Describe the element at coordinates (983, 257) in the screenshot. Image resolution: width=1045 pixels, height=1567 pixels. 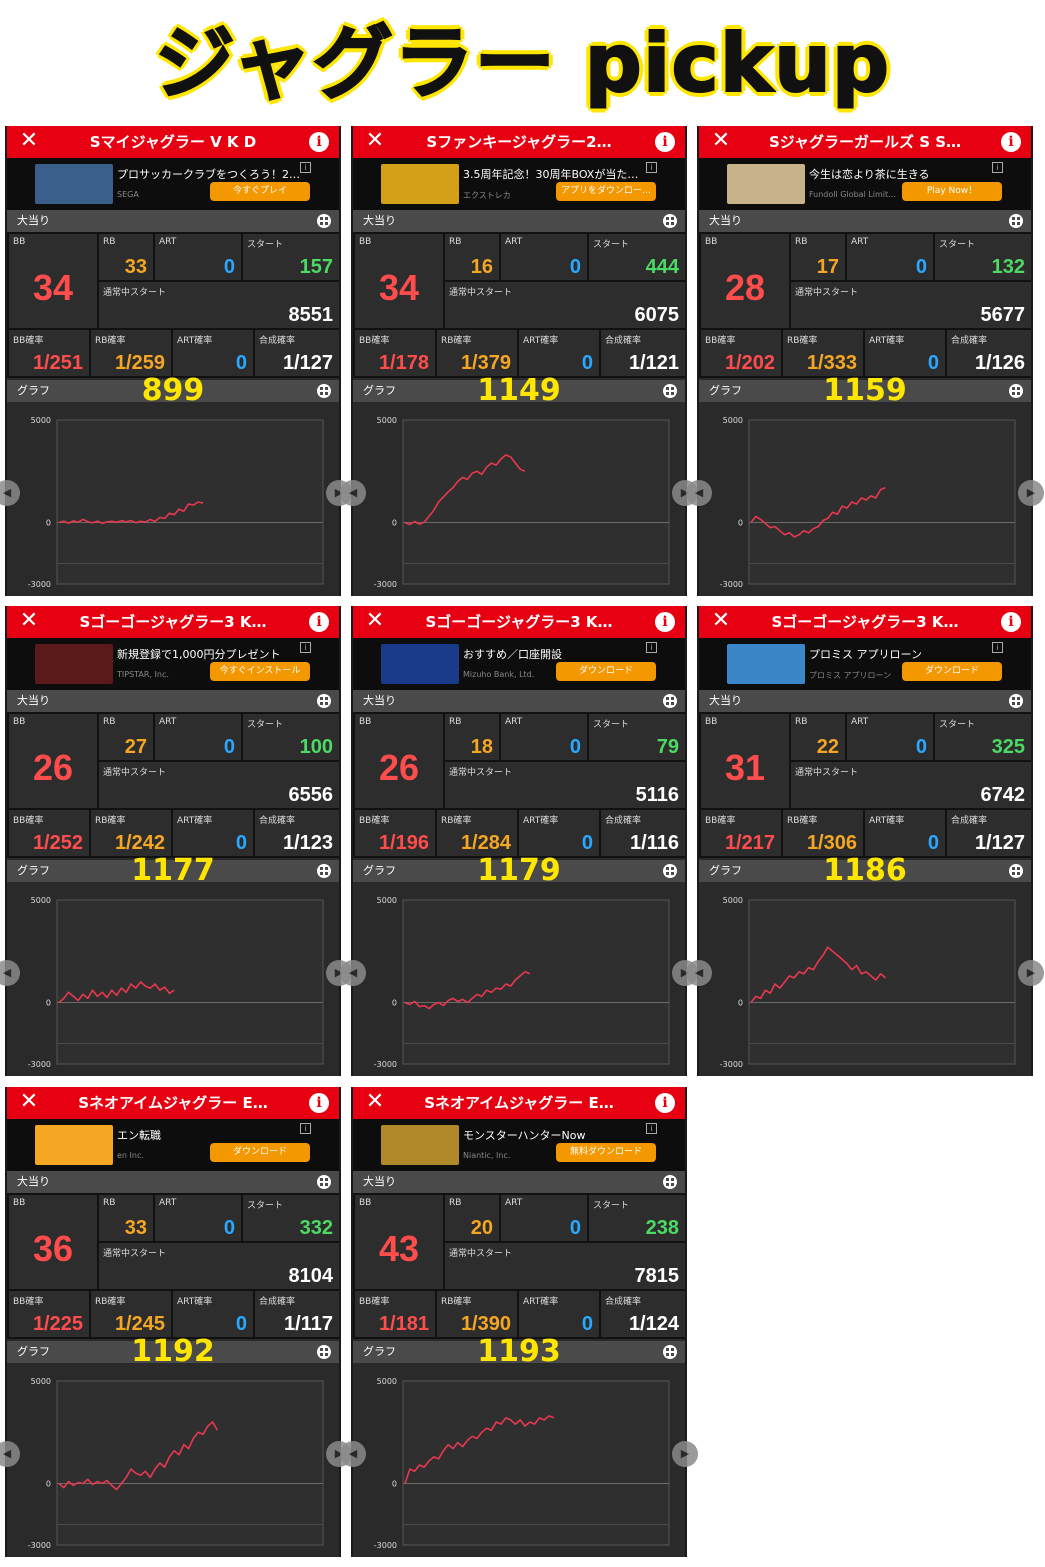
I see `start-cell: スタート 132` at that location.